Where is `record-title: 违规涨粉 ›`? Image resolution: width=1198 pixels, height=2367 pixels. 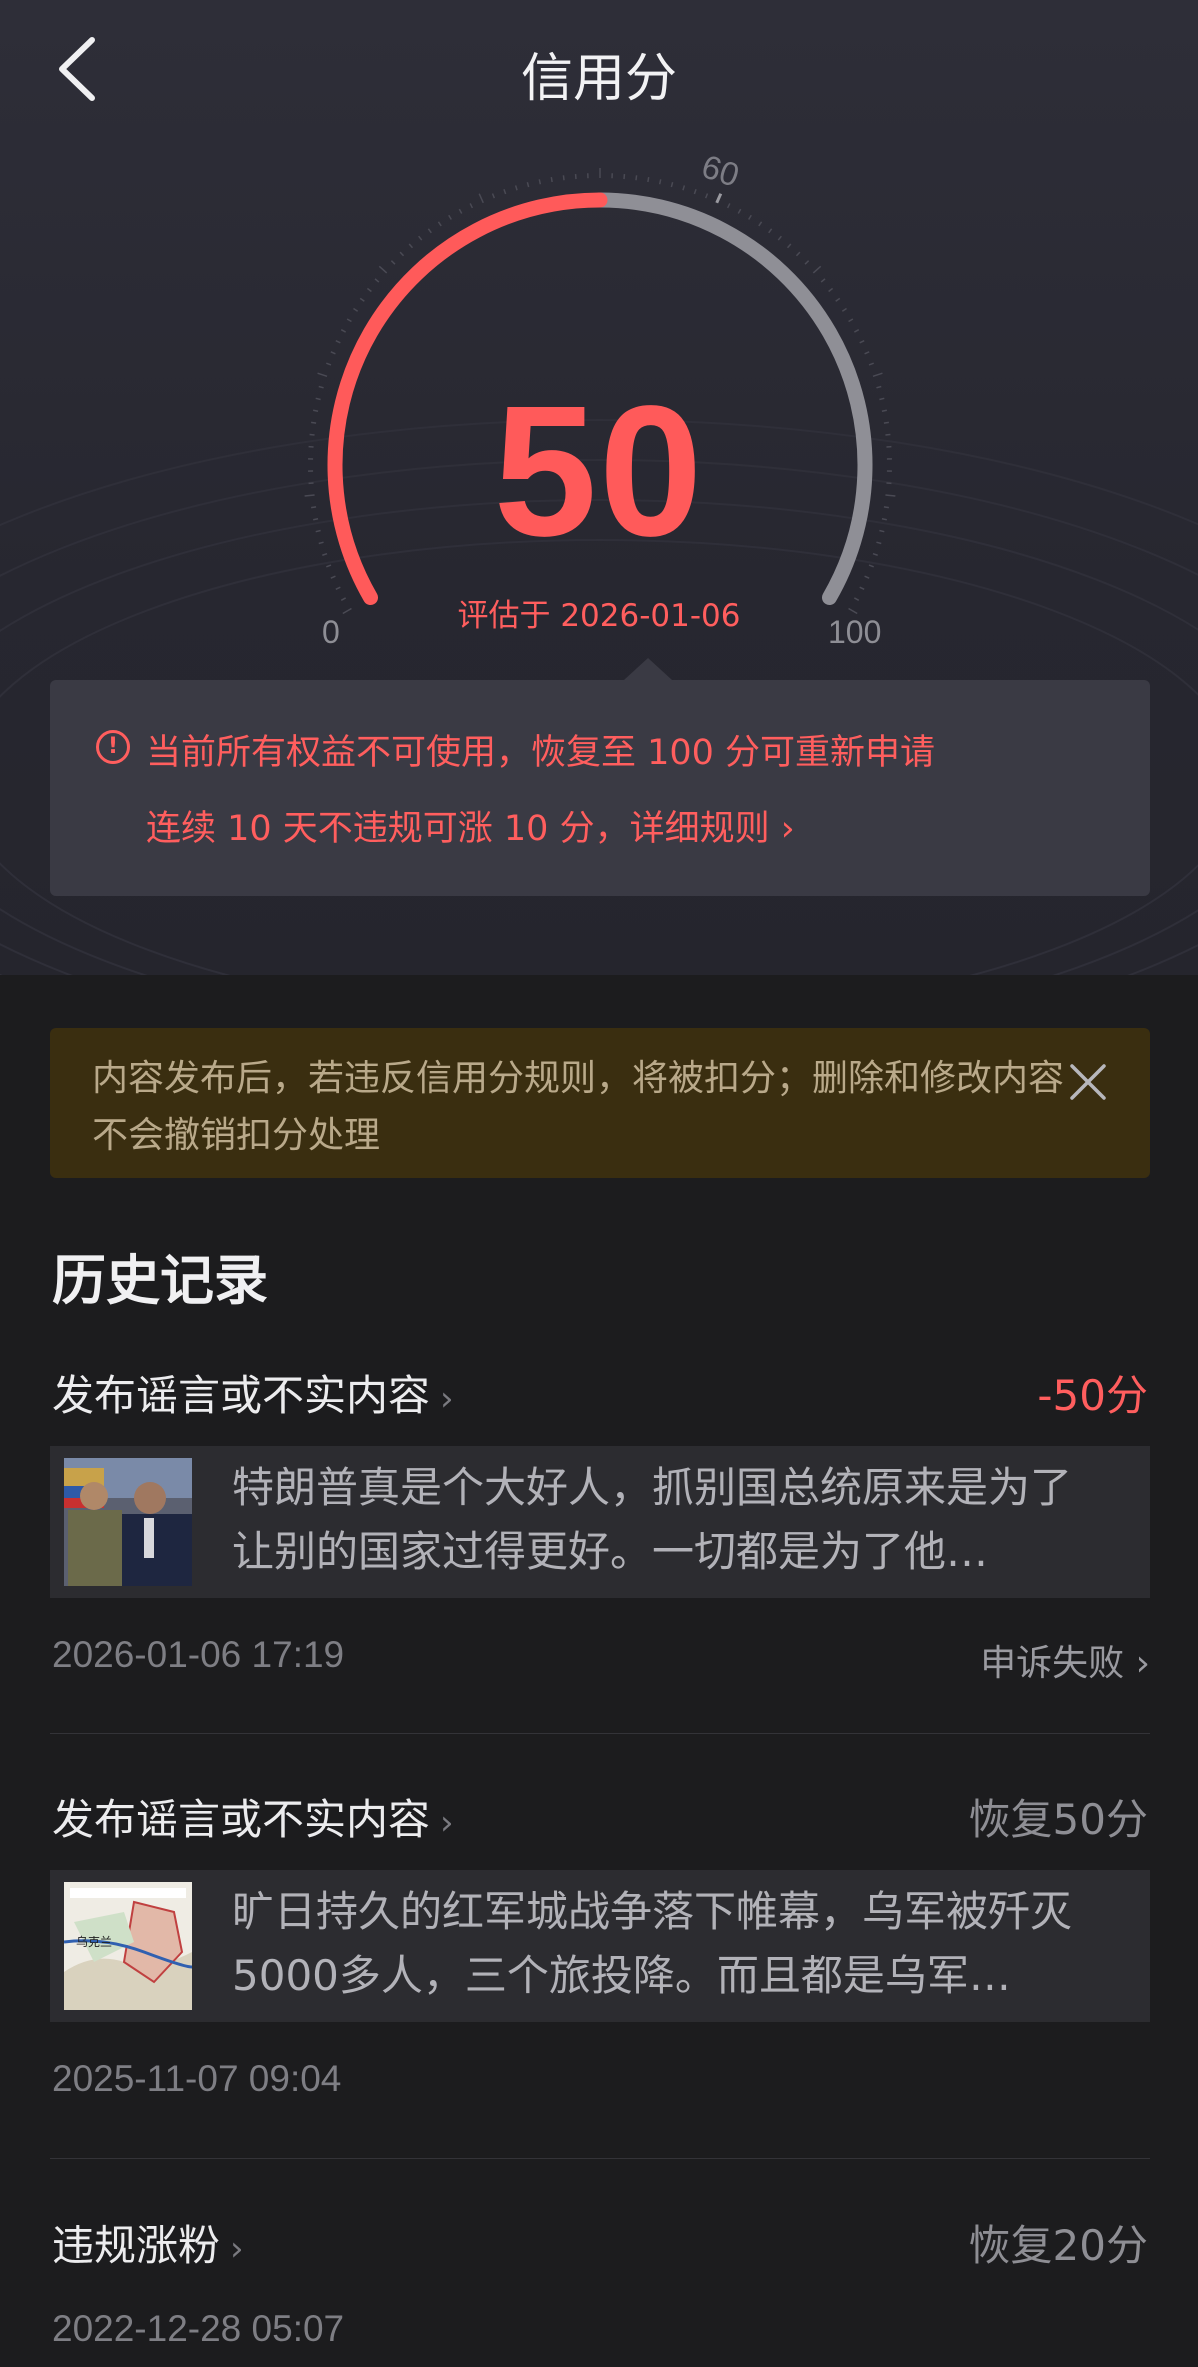
record-title: 违规涨粉 › is located at coordinates (148, 2242).